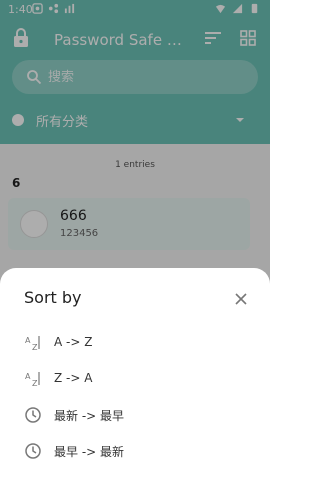 The image size is (320, 480). What do you see at coordinates (73, 378) in the screenshot?
I see `sort-option-label: Z -> A` at bounding box center [73, 378].